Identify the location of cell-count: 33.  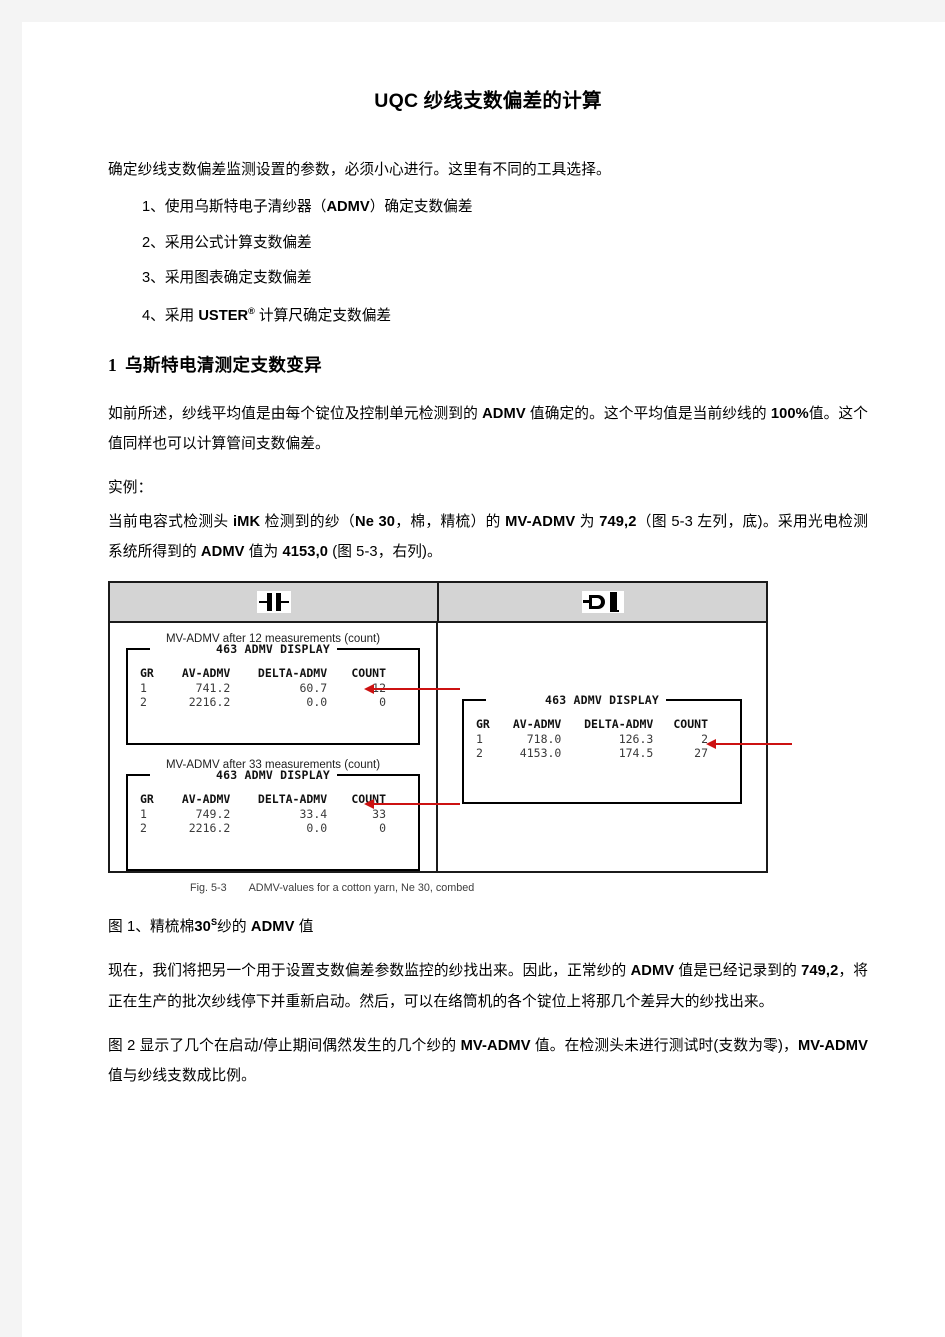
(379, 814).